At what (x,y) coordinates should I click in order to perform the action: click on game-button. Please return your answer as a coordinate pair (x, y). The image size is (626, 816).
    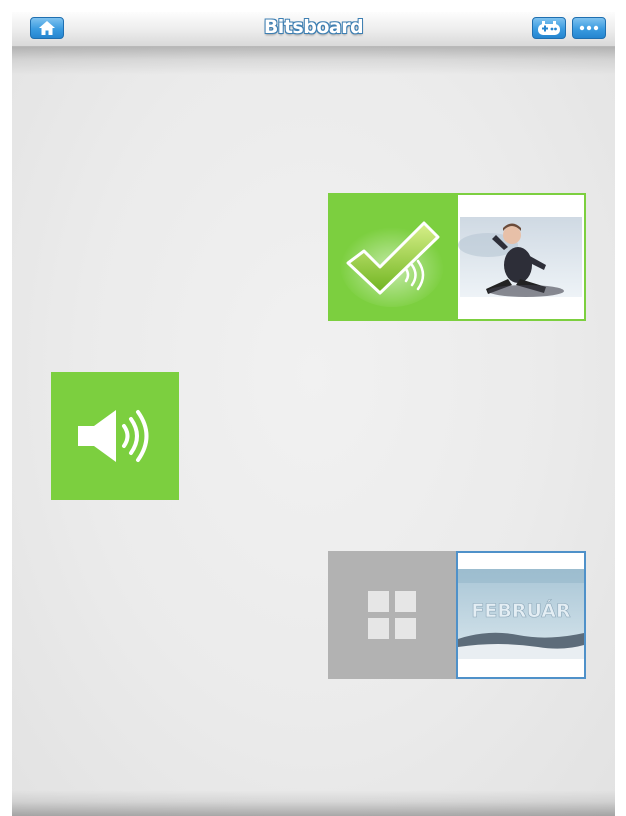
    Looking at the image, I should click on (549, 28).